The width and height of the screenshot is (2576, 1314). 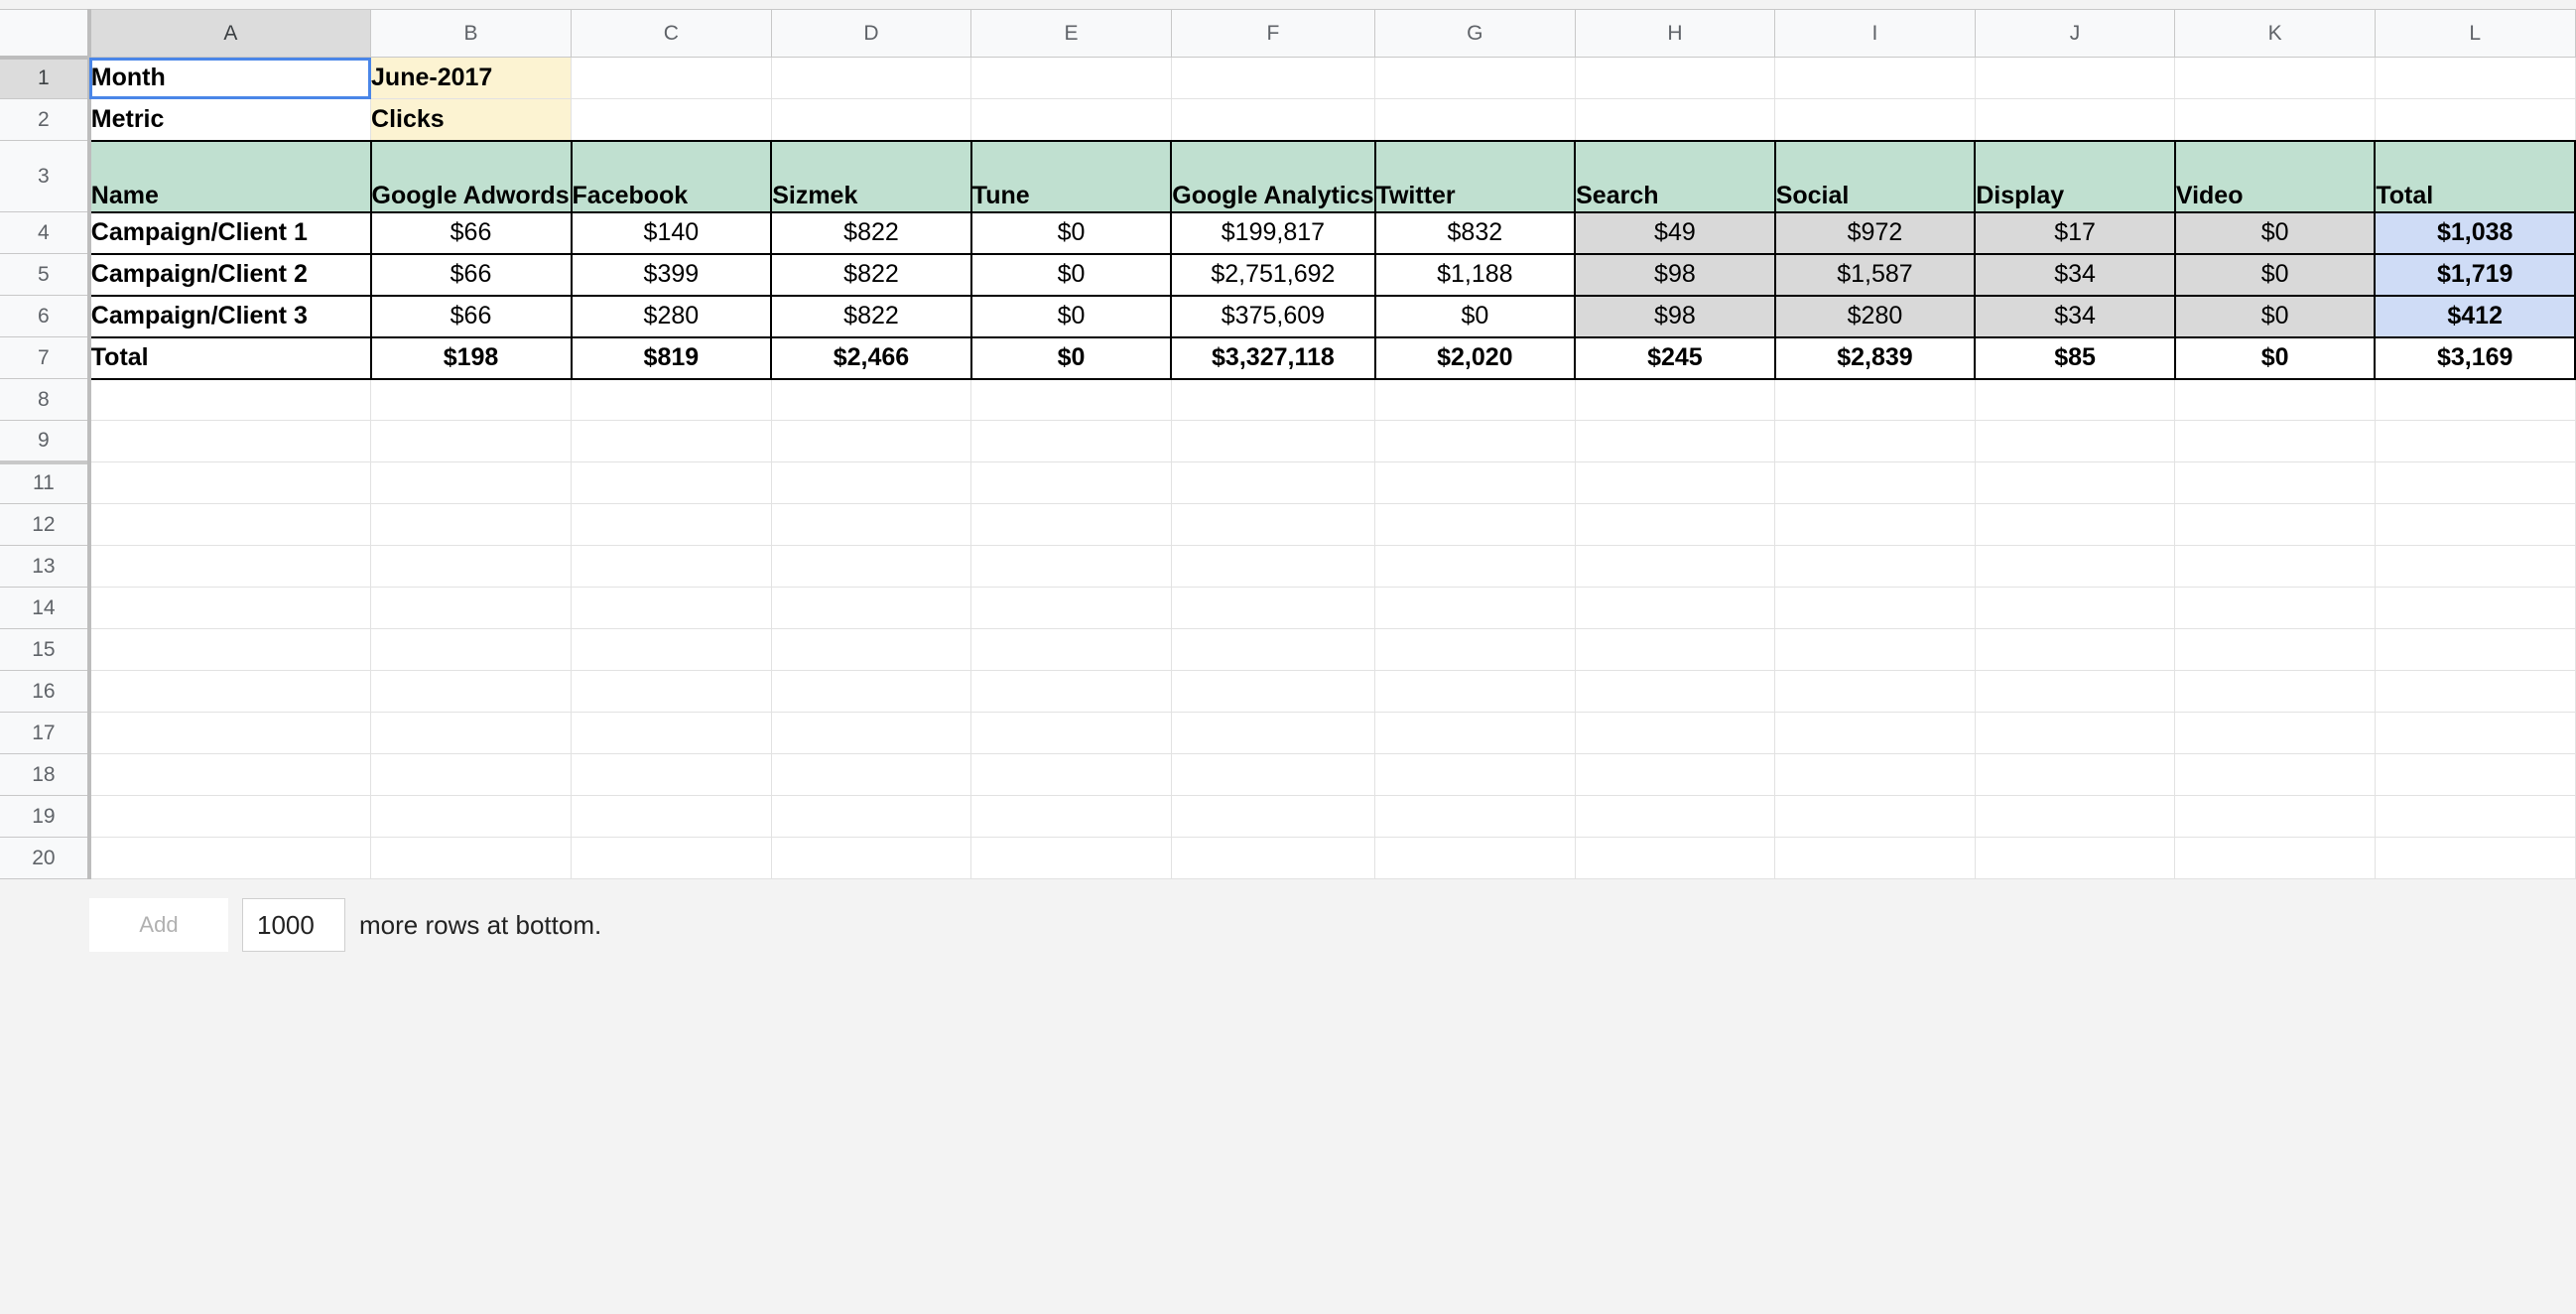 What do you see at coordinates (1675, 274) in the screenshot?
I see `table-cell: $98` at bounding box center [1675, 274].